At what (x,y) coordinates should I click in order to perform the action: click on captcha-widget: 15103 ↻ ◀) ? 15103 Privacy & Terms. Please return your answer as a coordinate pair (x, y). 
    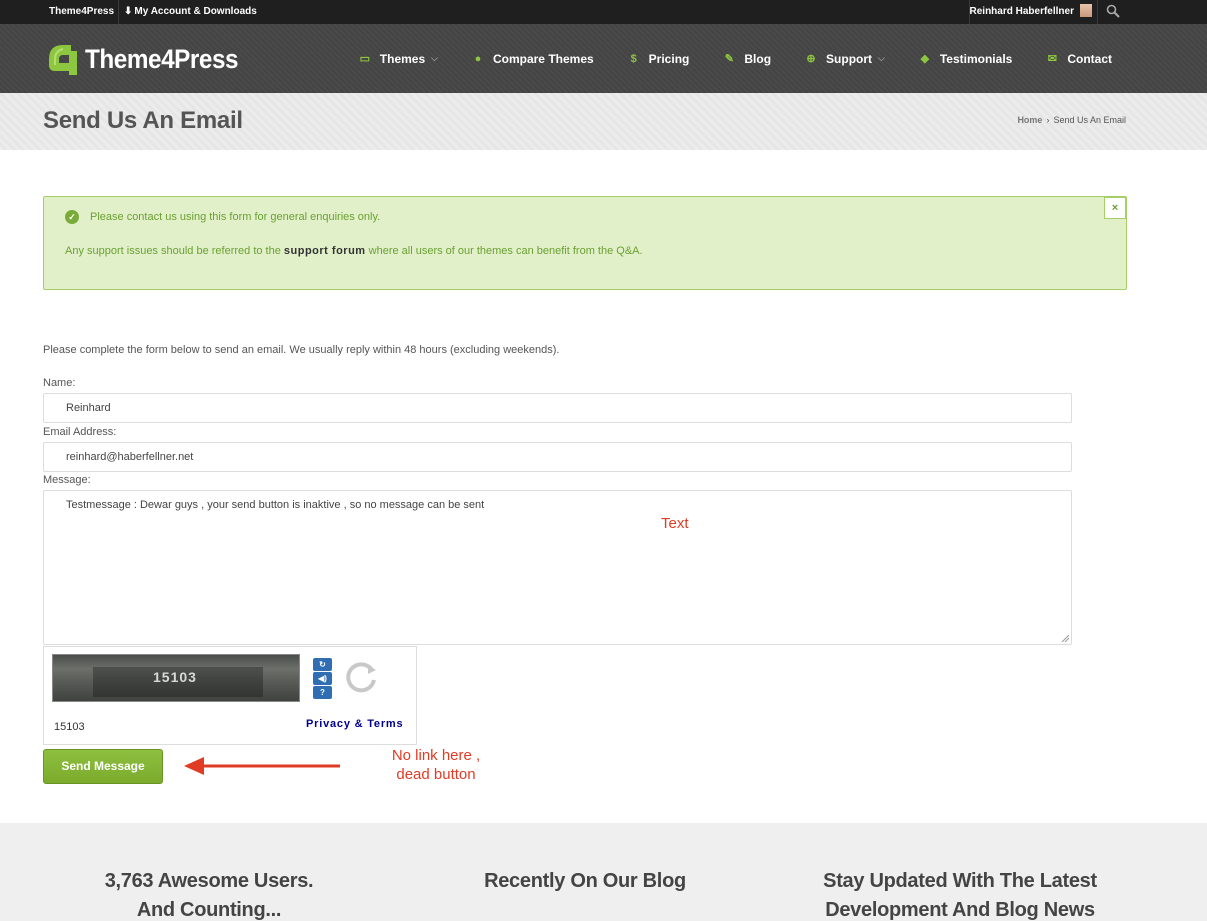
    Looking at the image, I should click on (230, 695).